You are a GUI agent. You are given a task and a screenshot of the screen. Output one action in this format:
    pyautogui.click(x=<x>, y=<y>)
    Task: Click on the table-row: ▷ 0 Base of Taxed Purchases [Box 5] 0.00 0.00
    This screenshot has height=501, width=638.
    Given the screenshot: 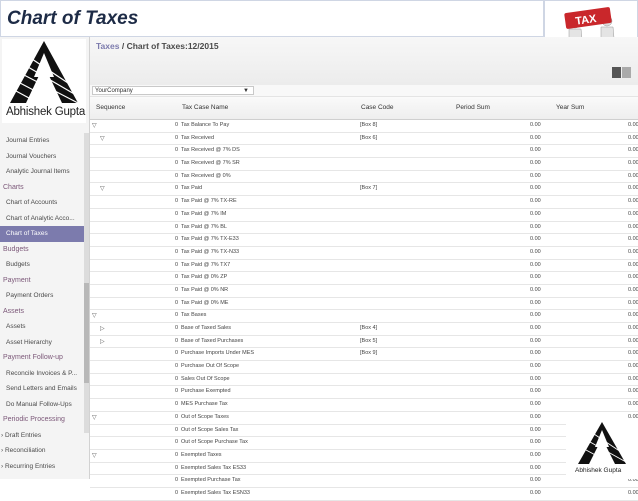 What is the action you would take?
    pyautogui.click(x=364, y=342)
    